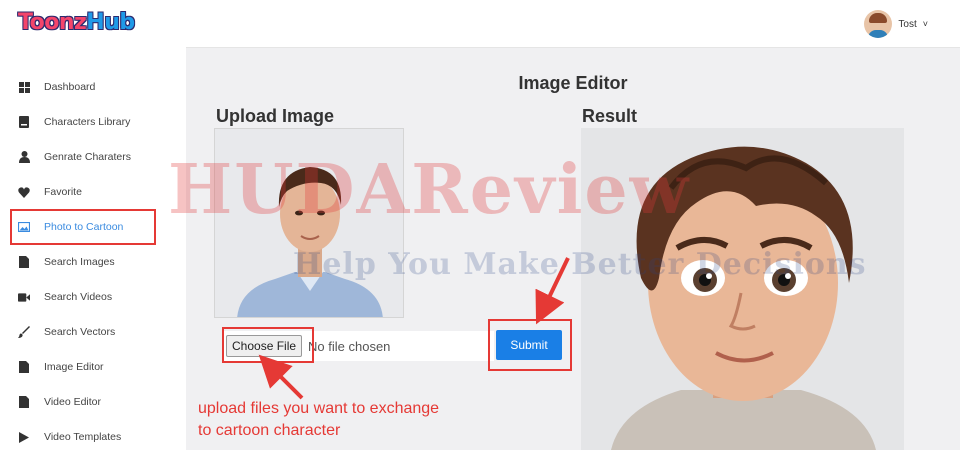 The height and width of the screenshot is (450, 960). Describe the element at coordinates (73, 402) in the screenshot. I see `sidebar-item-label: Video Editor` at that location.